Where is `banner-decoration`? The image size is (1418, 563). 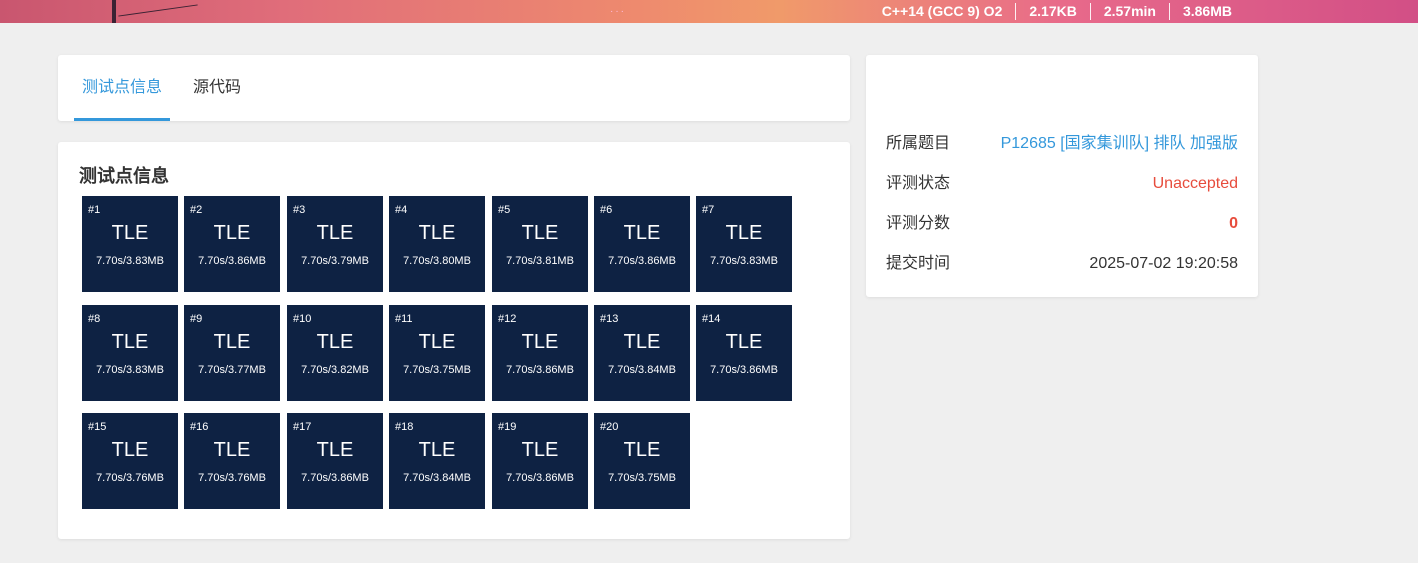 banner-decoration is located at coordinates (114, 11).